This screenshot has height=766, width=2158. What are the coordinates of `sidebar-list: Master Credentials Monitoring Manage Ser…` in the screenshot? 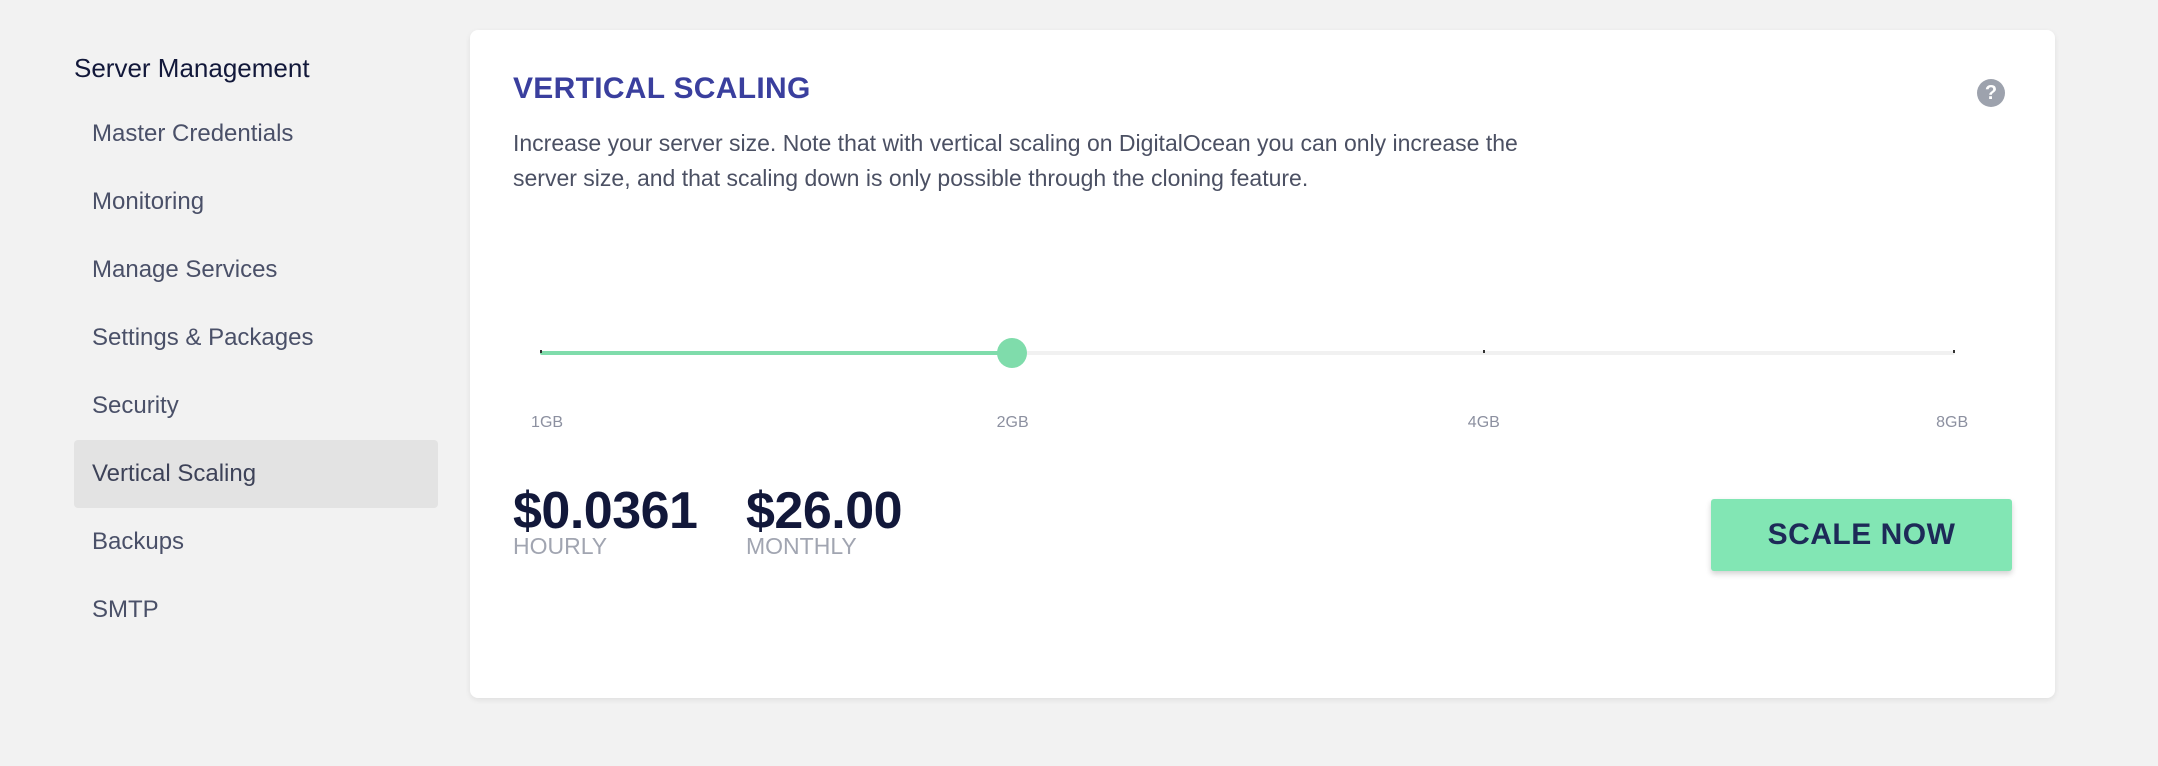 It's located at (256, 372).